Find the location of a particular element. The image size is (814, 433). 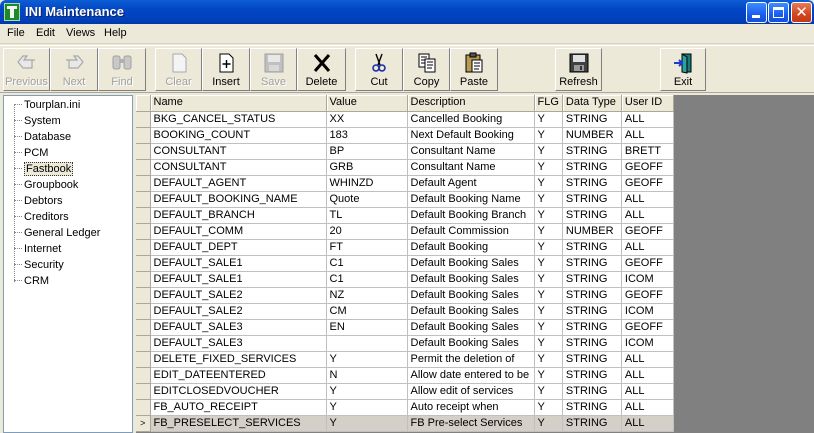

paste-button: Paste is located at coordinates (474, 69).